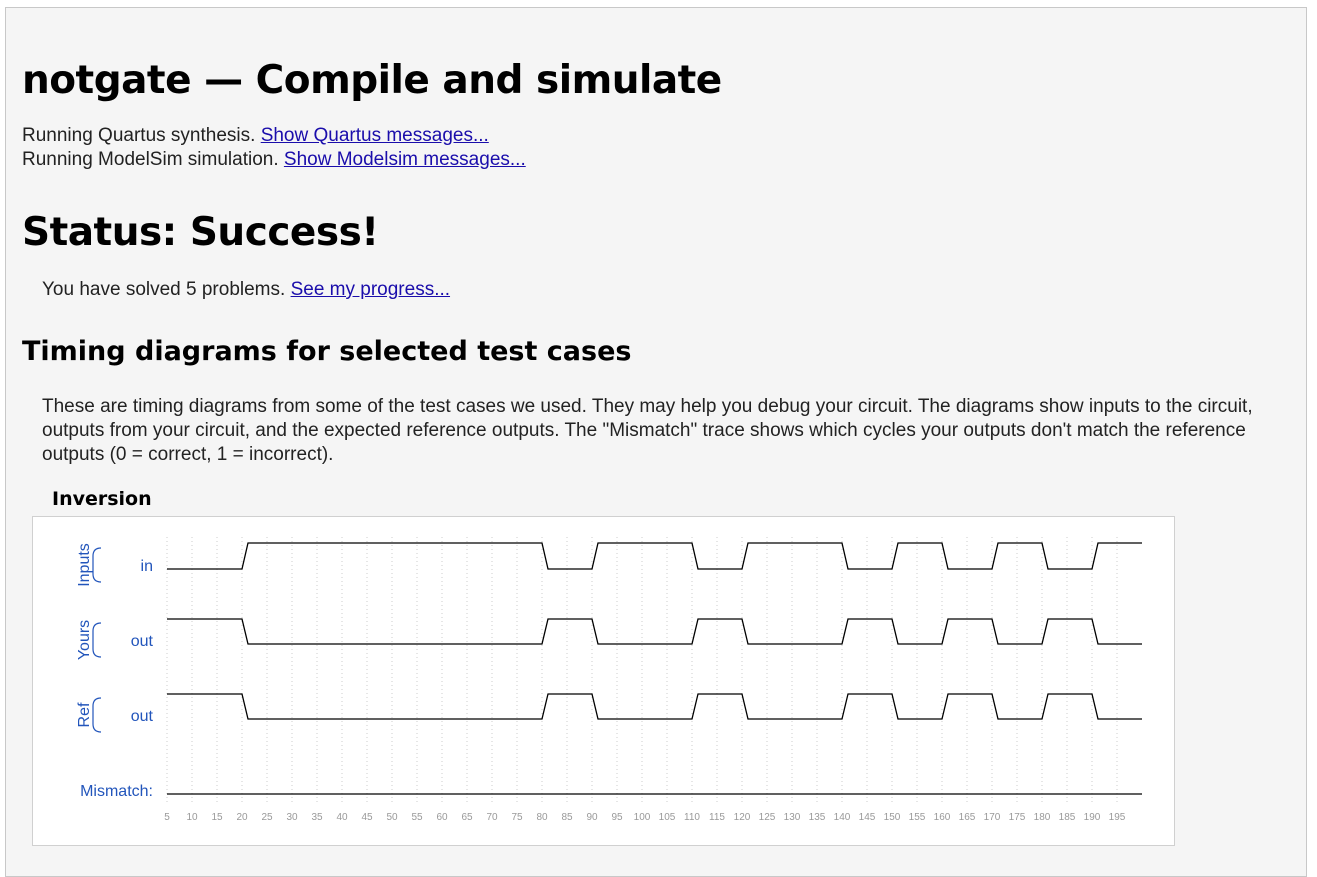 Image resolution: width=1317 pixels, height=877 pixels. Describe the element at coordinates (217, 817) in the screenshot. I see `time-tick-label: 15` at that location.